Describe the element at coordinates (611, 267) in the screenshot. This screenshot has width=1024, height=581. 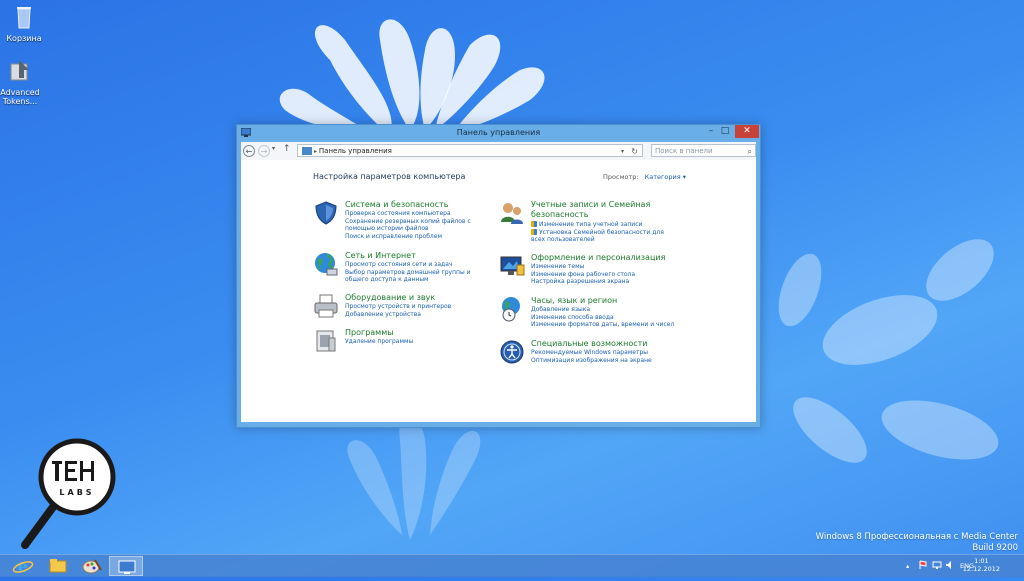
I see `category-link: Изменение темы` at that location.